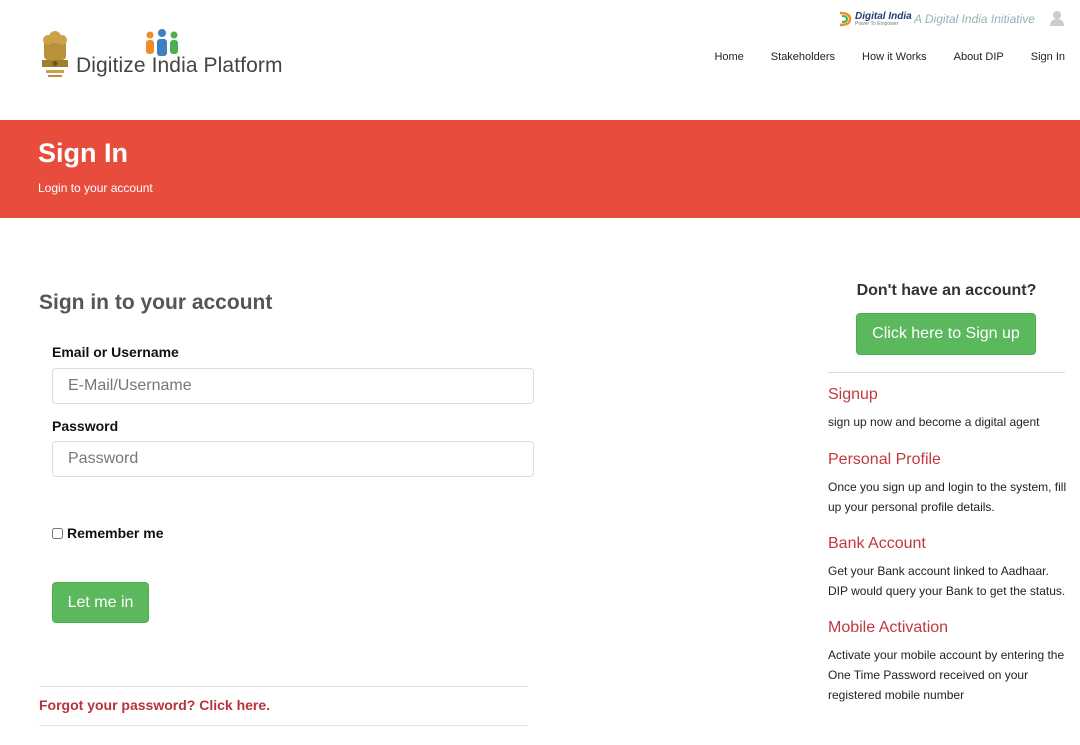 The image size is (1080, 745). I want to click on password-input, so click(293, 459).